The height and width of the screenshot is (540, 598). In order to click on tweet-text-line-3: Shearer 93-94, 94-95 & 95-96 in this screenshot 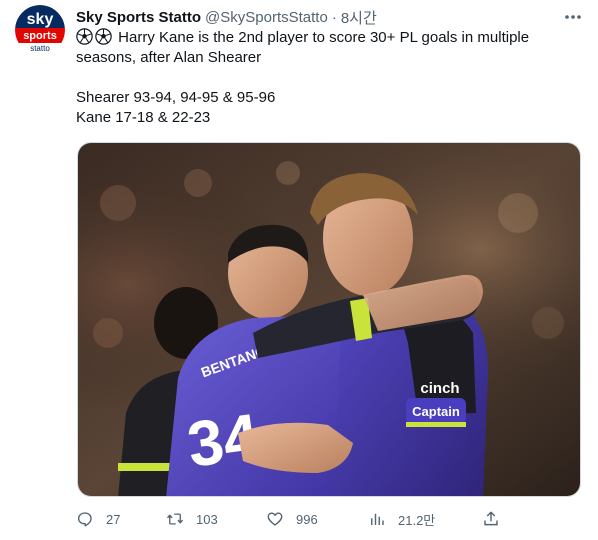, I will do `click(176, 97)`.